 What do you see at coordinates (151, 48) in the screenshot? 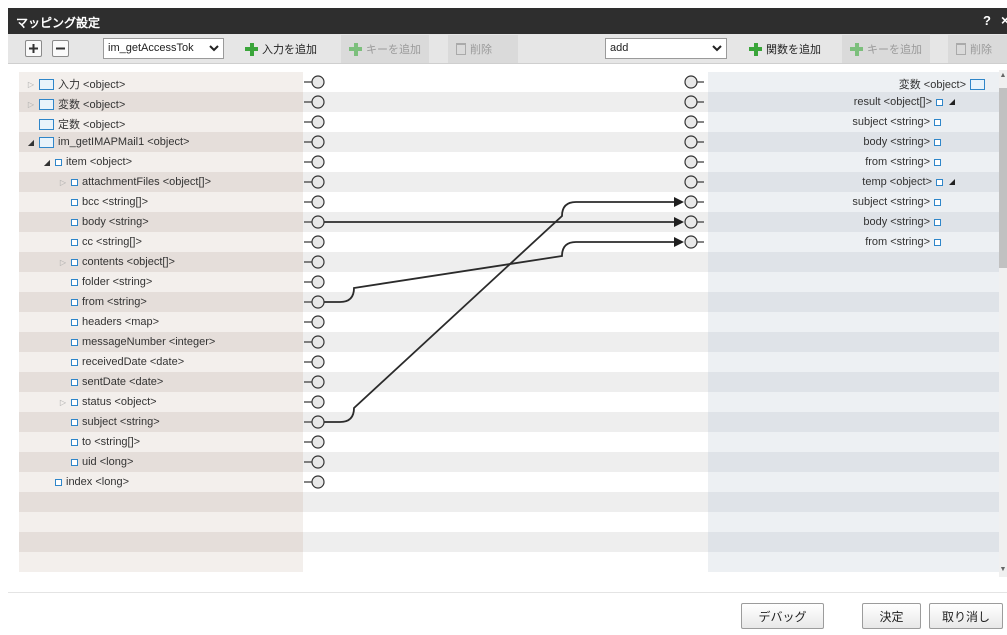
I see `left-source-select-value: im_getAccessTok` at bounding box center [151, 48].